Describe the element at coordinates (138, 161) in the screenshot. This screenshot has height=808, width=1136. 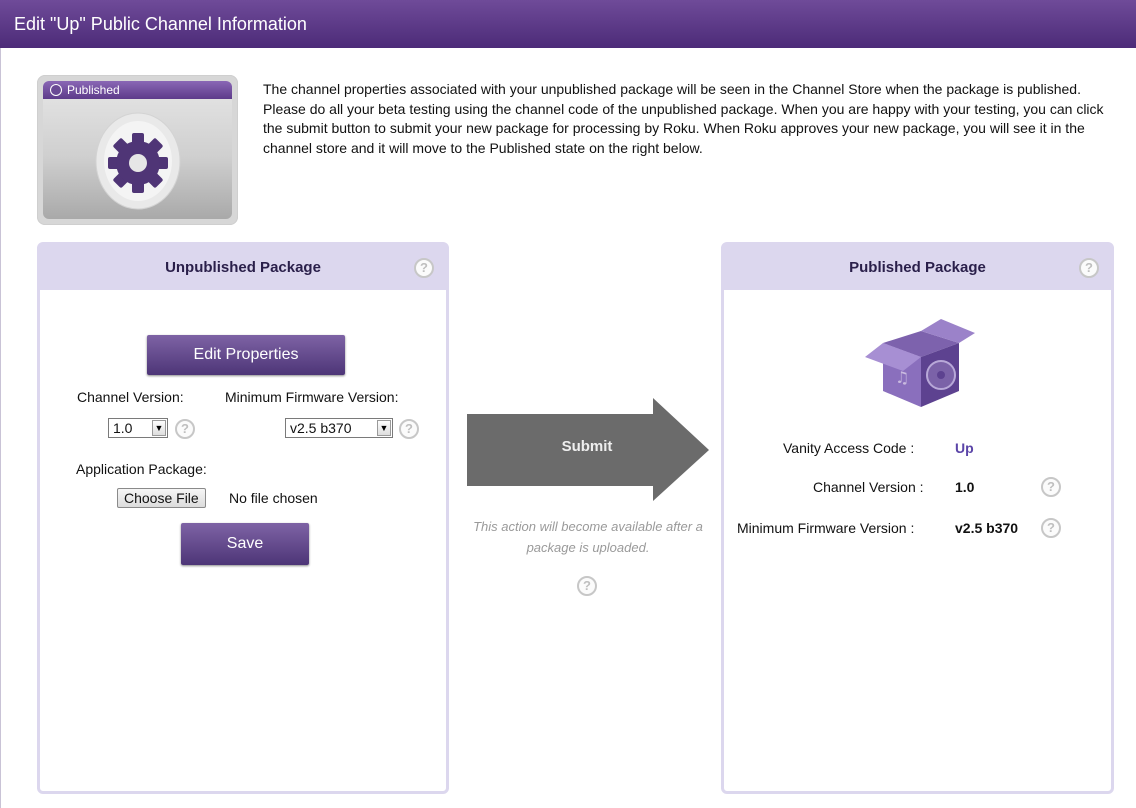
I see `gear-icon` at that location.